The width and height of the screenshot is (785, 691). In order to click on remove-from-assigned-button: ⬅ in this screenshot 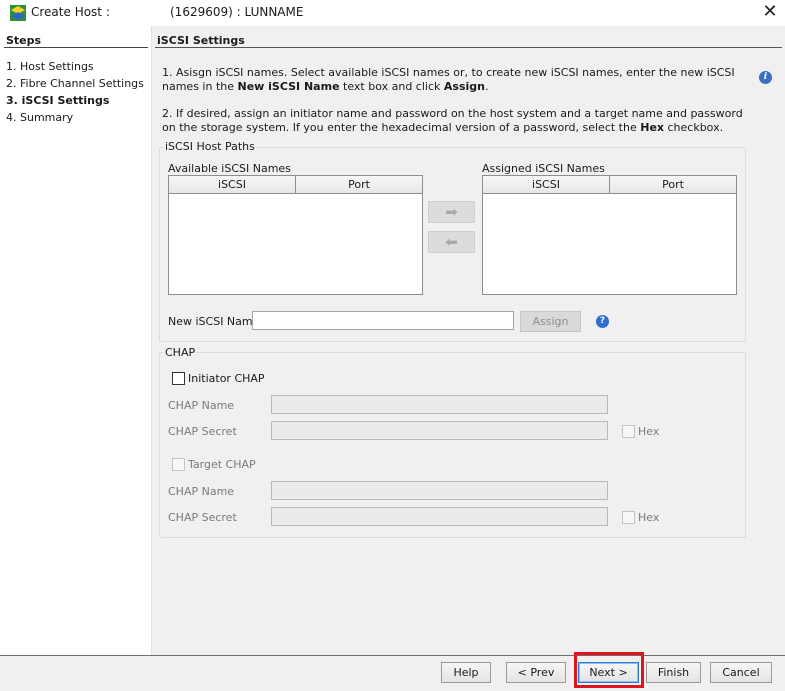, I will do `click(451, 242)`.